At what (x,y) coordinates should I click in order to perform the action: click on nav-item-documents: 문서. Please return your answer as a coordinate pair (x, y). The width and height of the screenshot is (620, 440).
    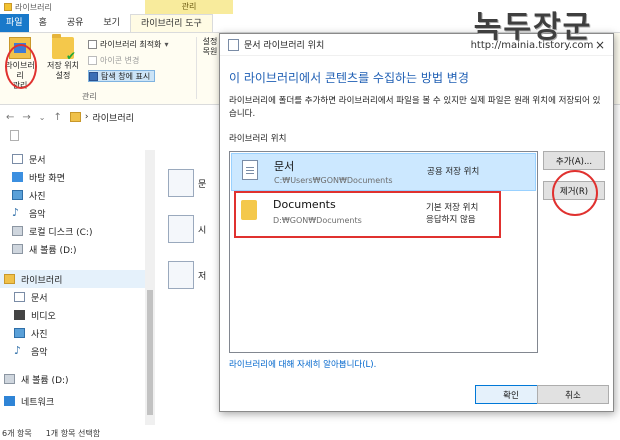
    Looking at the image, I should click on (77, 159).